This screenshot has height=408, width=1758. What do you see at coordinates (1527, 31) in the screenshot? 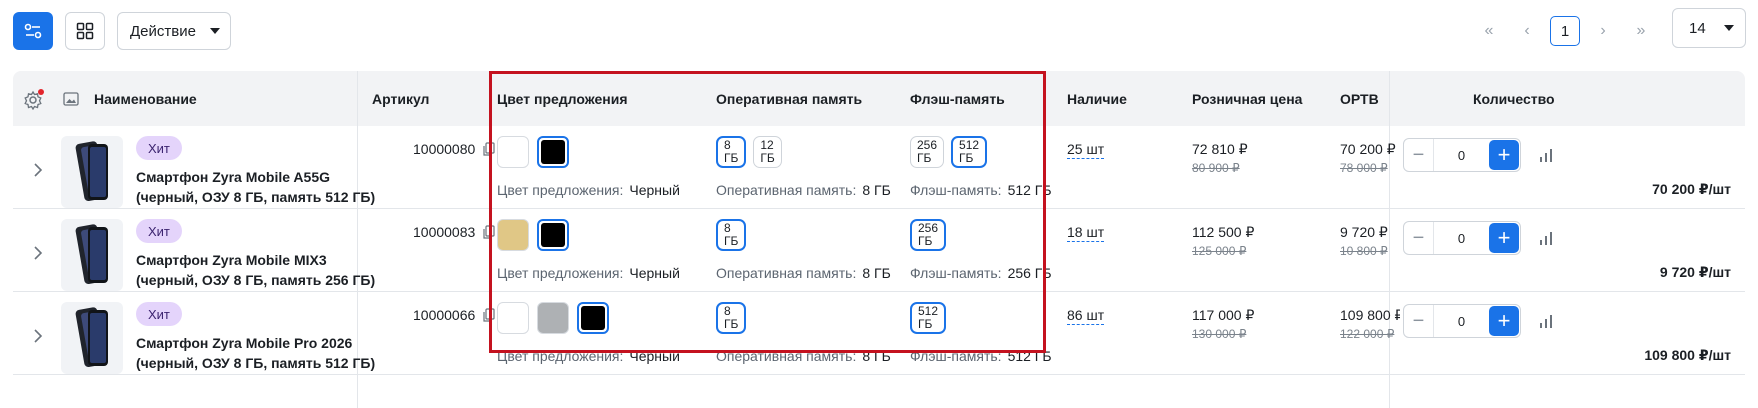
I see `prev-page-icon: ‹` at bounding box center [1527, 31].